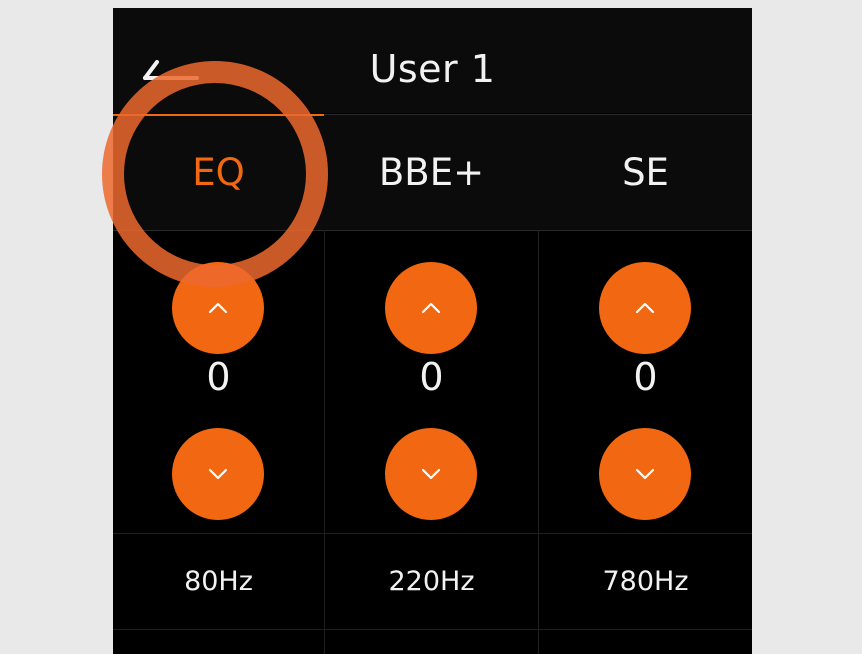  Describe the element at coordinates (645, 581) in the screenshot. I see `band-frequency-label: 780Hz` at that location.